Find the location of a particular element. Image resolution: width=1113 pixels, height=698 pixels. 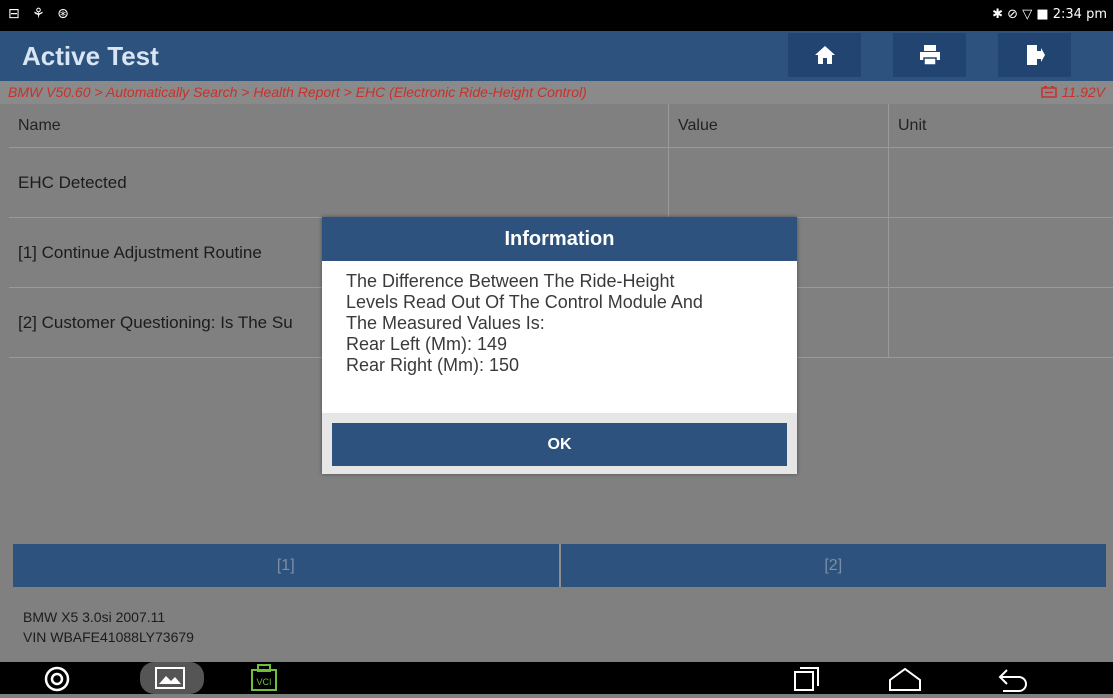

table-header: Name Value Unit is located at coordinates (561, 126).